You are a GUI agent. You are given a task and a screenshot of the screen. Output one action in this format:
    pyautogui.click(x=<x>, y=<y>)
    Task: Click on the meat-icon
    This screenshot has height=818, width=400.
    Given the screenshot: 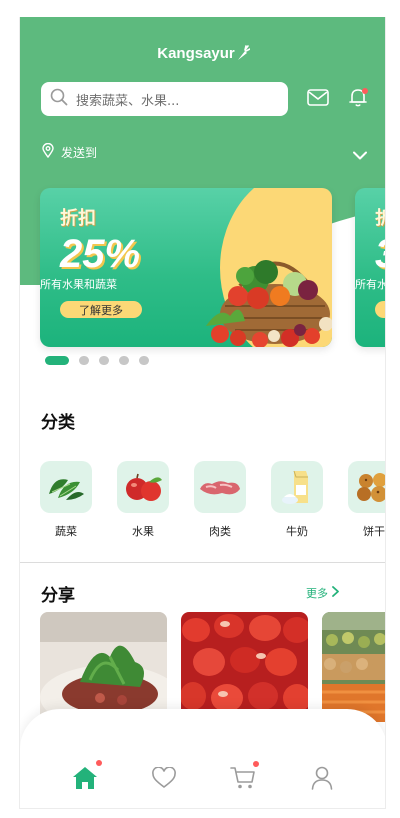 What is the action you would take?
    pyautogui.click(x=220, y=488)
    